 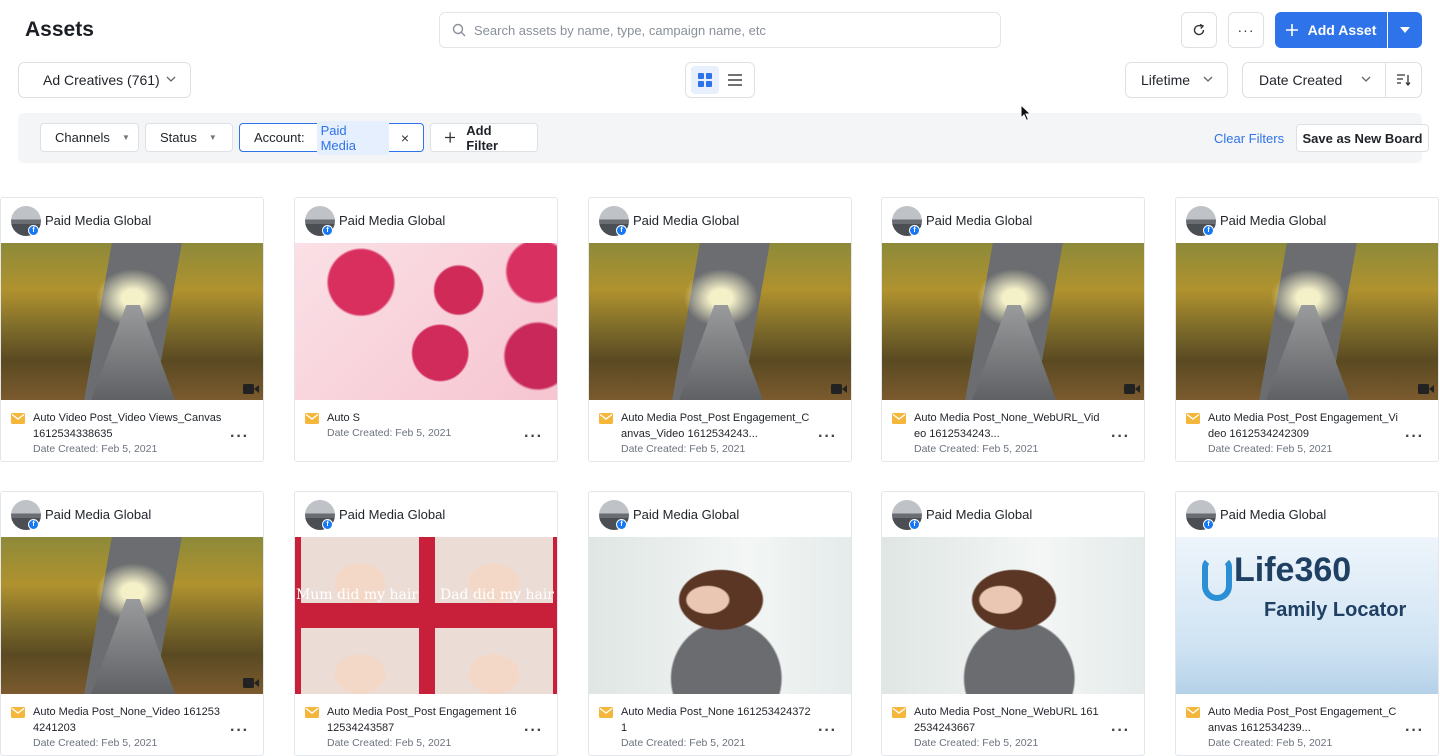 What do you see at coordinates (212, 137) in the screenshot?
I see `caret-down-icon: ▼` at bounding box center [212, 137].